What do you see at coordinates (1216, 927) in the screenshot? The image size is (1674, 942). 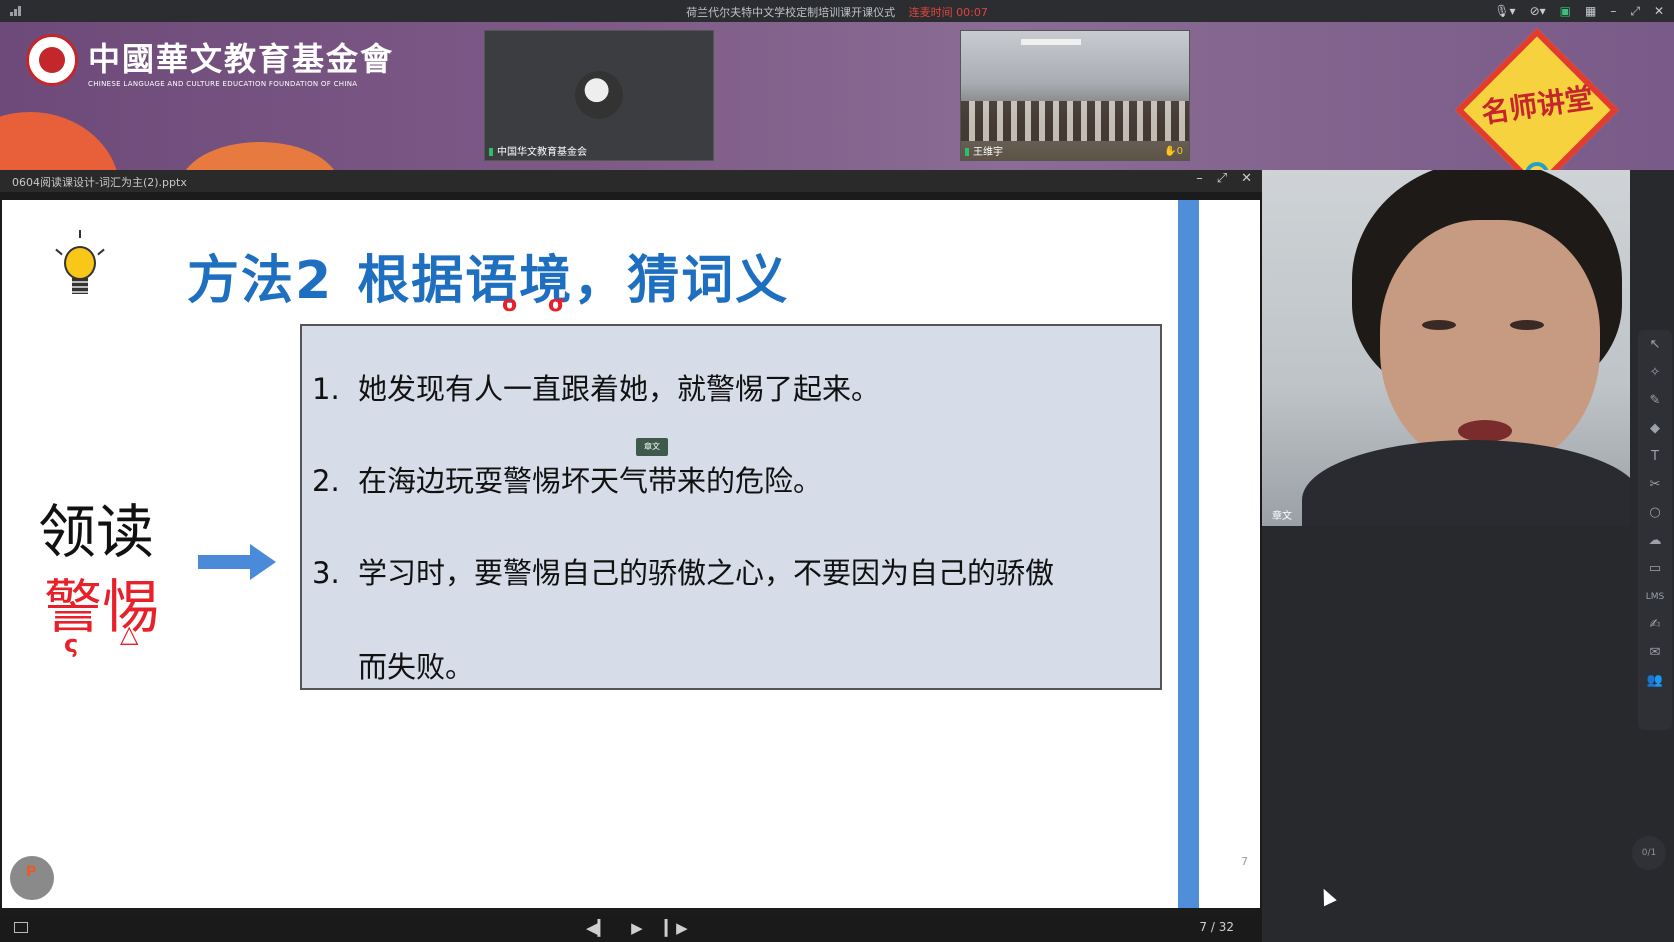 I see `page-counter: 7 / 32` at bounding box center [1216, 927].